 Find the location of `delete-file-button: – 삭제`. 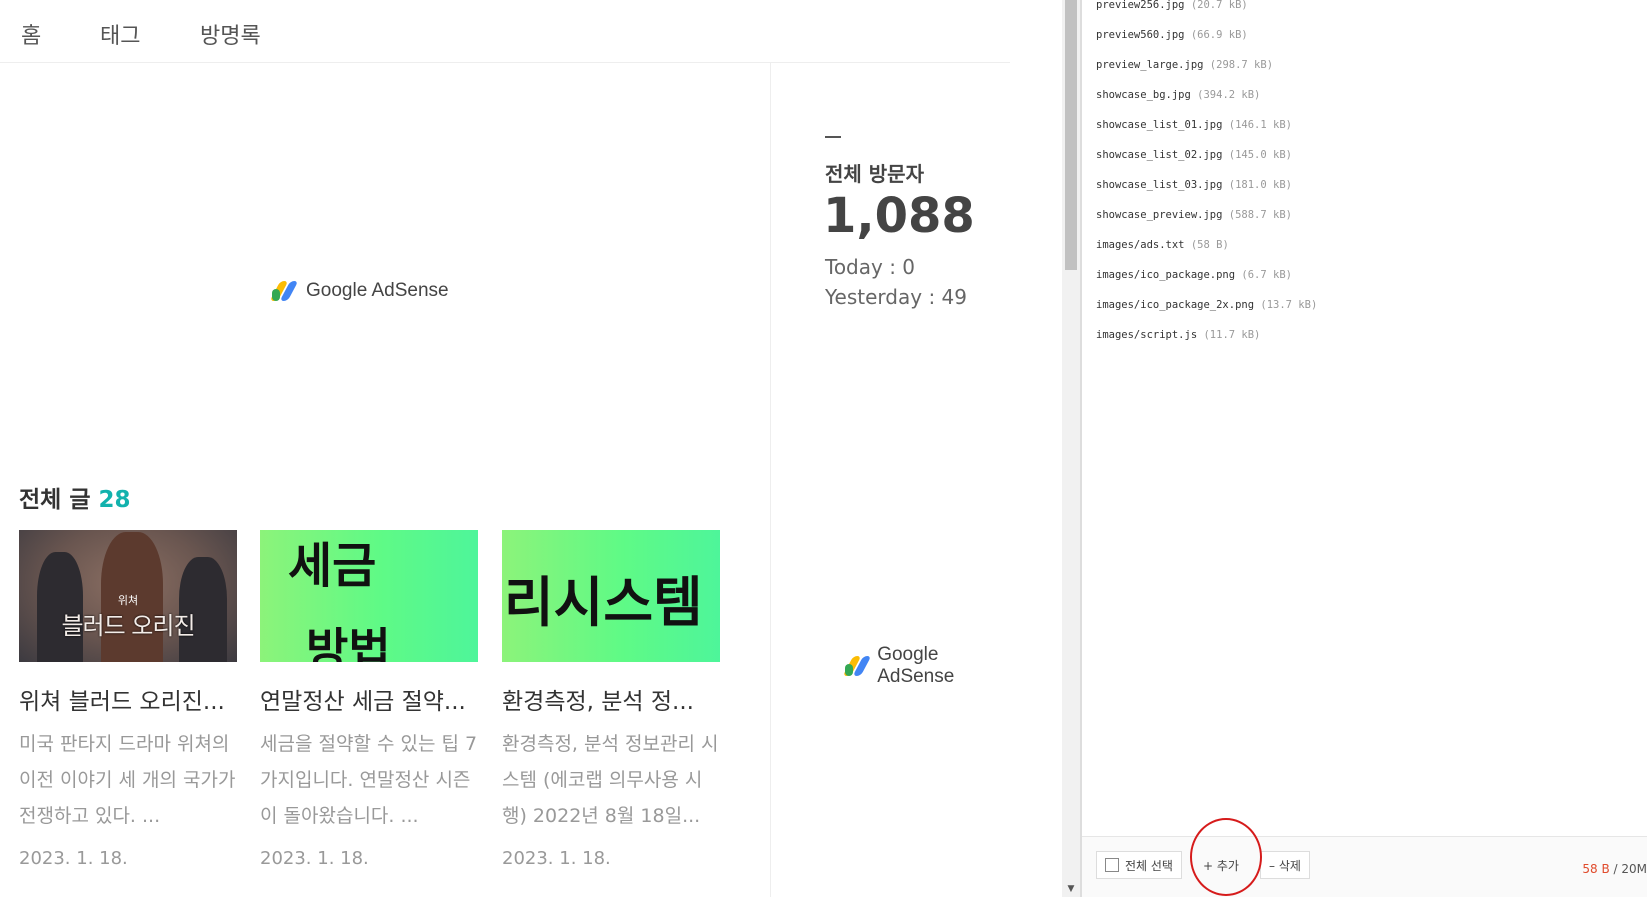

delete-file-button: – 삭제 is located at coordinates (1285, 865).